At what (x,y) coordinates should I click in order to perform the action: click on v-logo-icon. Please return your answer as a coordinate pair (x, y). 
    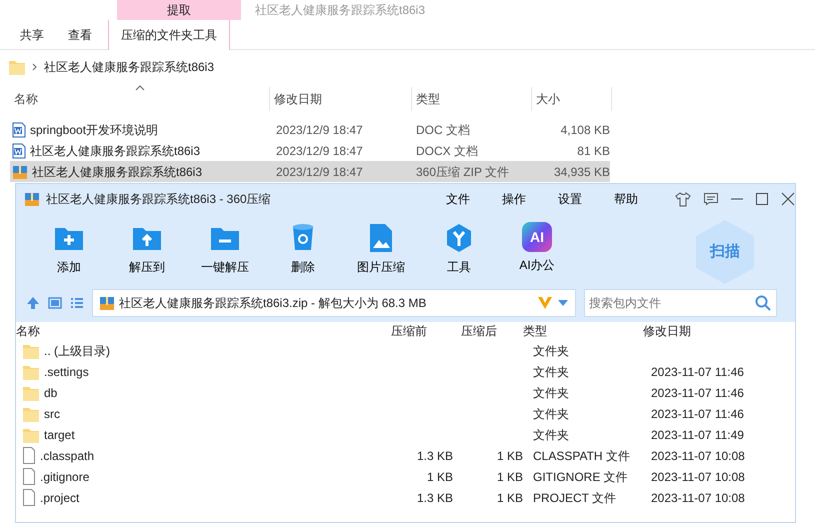
    Looking at the image, I should click on (545, 303).